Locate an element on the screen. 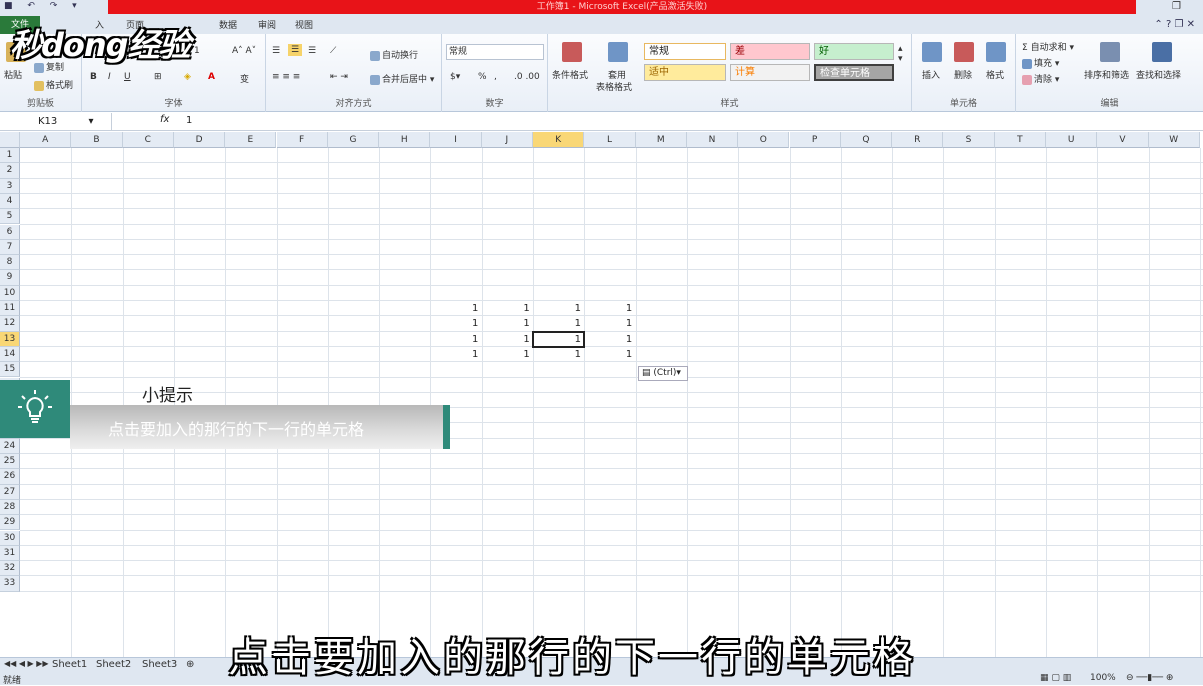  new-sheet-icon: ⊕ is located at coordinates (190, 664).